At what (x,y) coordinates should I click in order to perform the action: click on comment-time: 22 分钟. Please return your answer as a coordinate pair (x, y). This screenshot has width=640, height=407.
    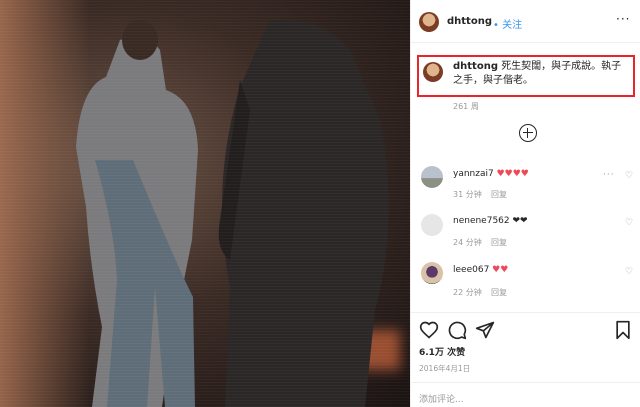
    Looking at the image, I should click on (467, 292).